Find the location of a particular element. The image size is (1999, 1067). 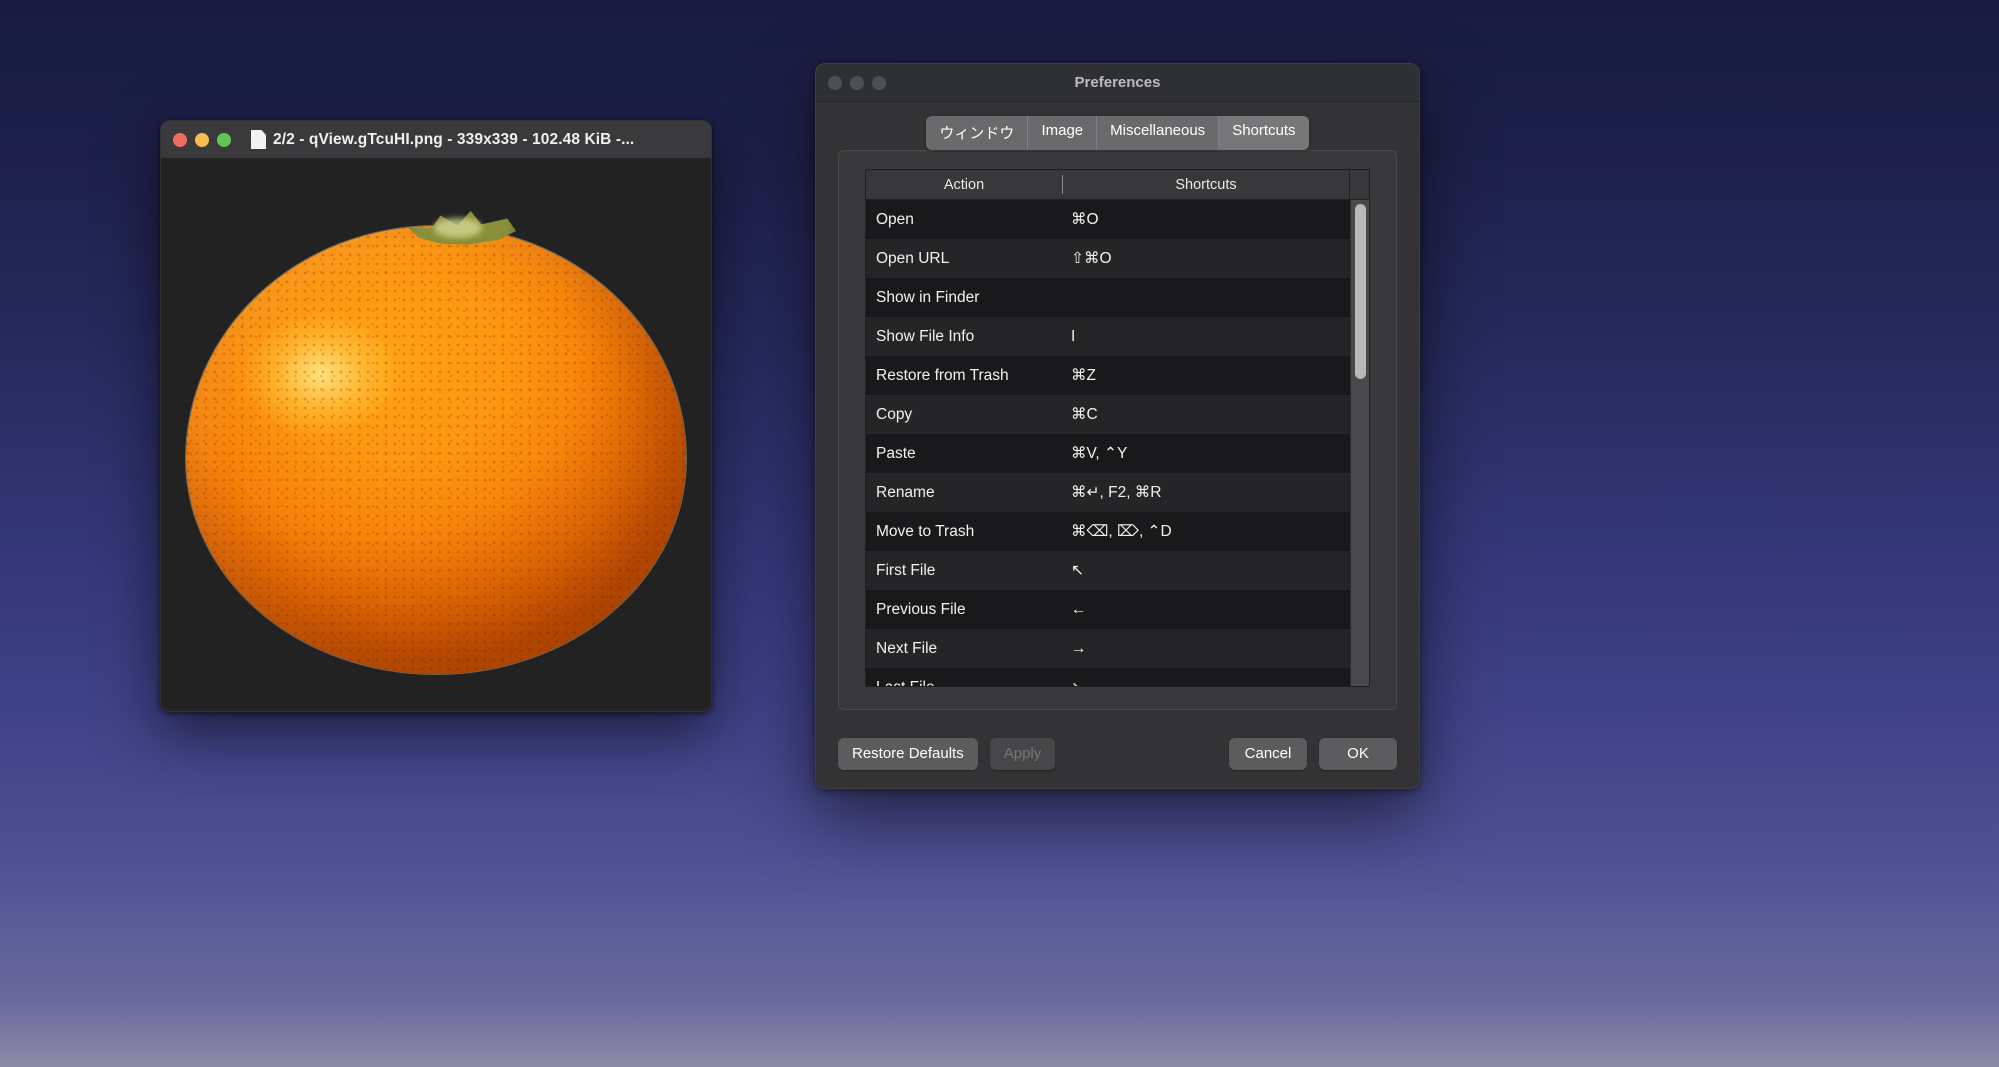

cell-action: Next File is located at coordinates (907, 648).